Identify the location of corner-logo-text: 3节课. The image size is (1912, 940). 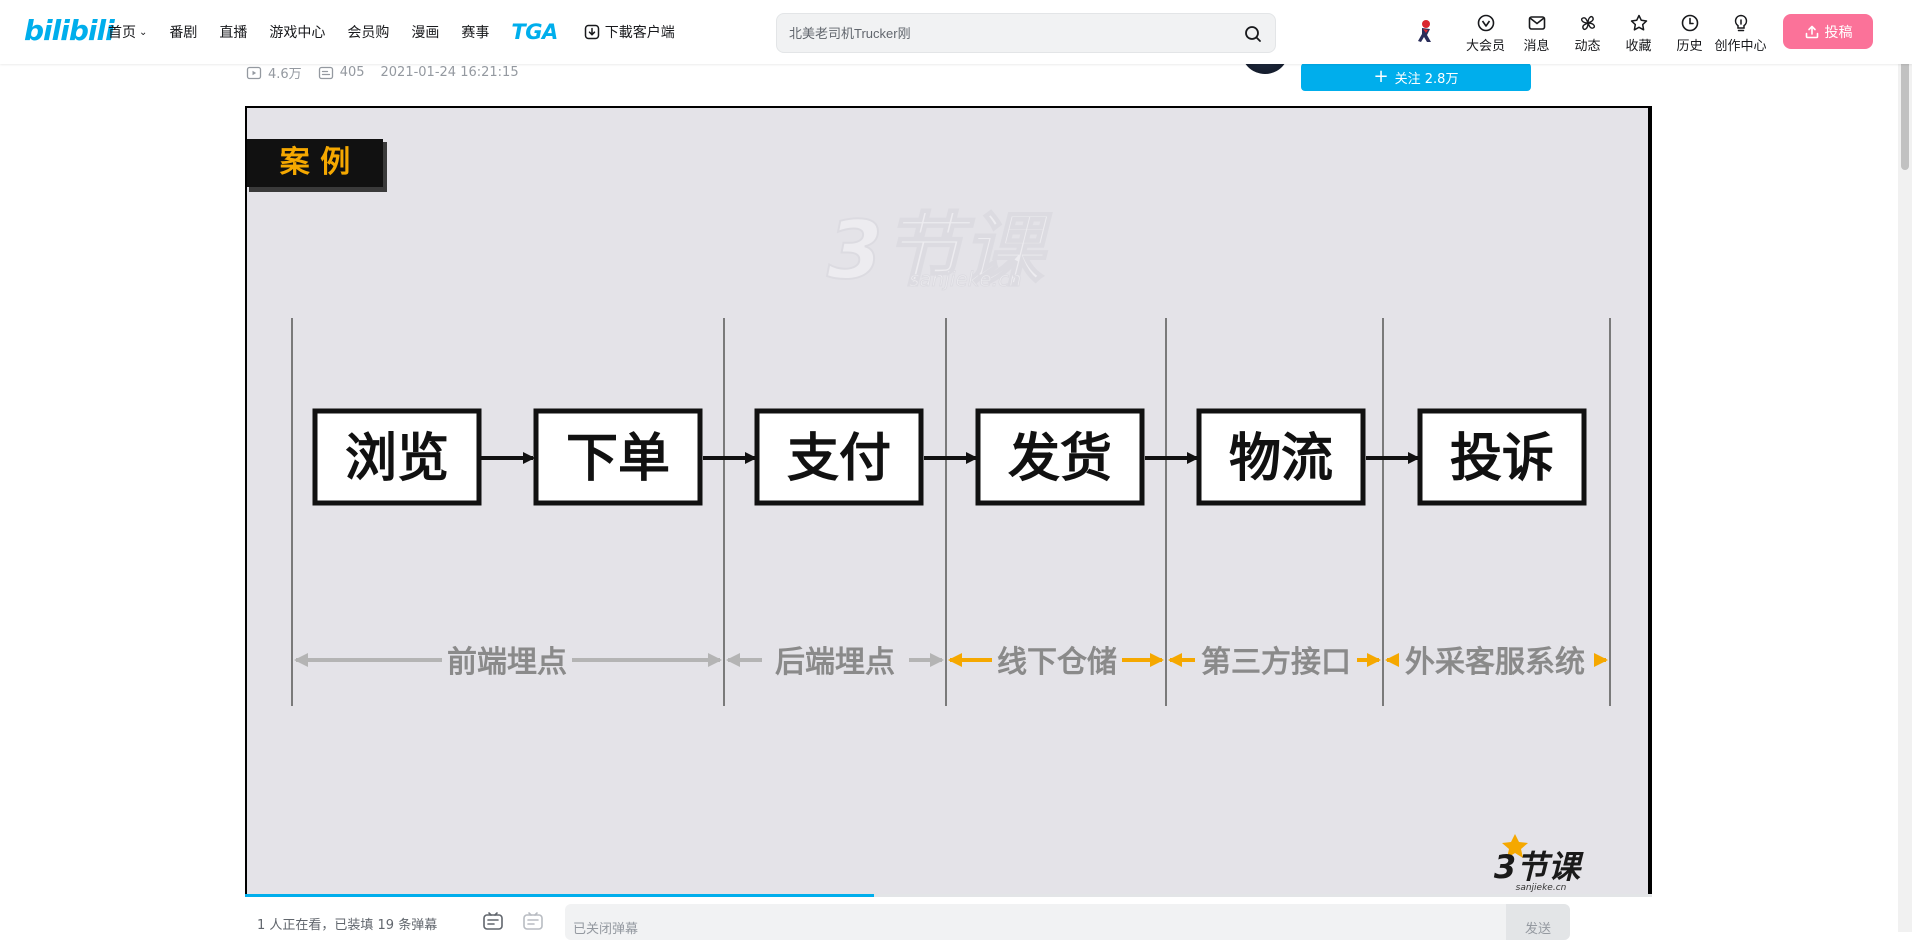
(1539, 867).